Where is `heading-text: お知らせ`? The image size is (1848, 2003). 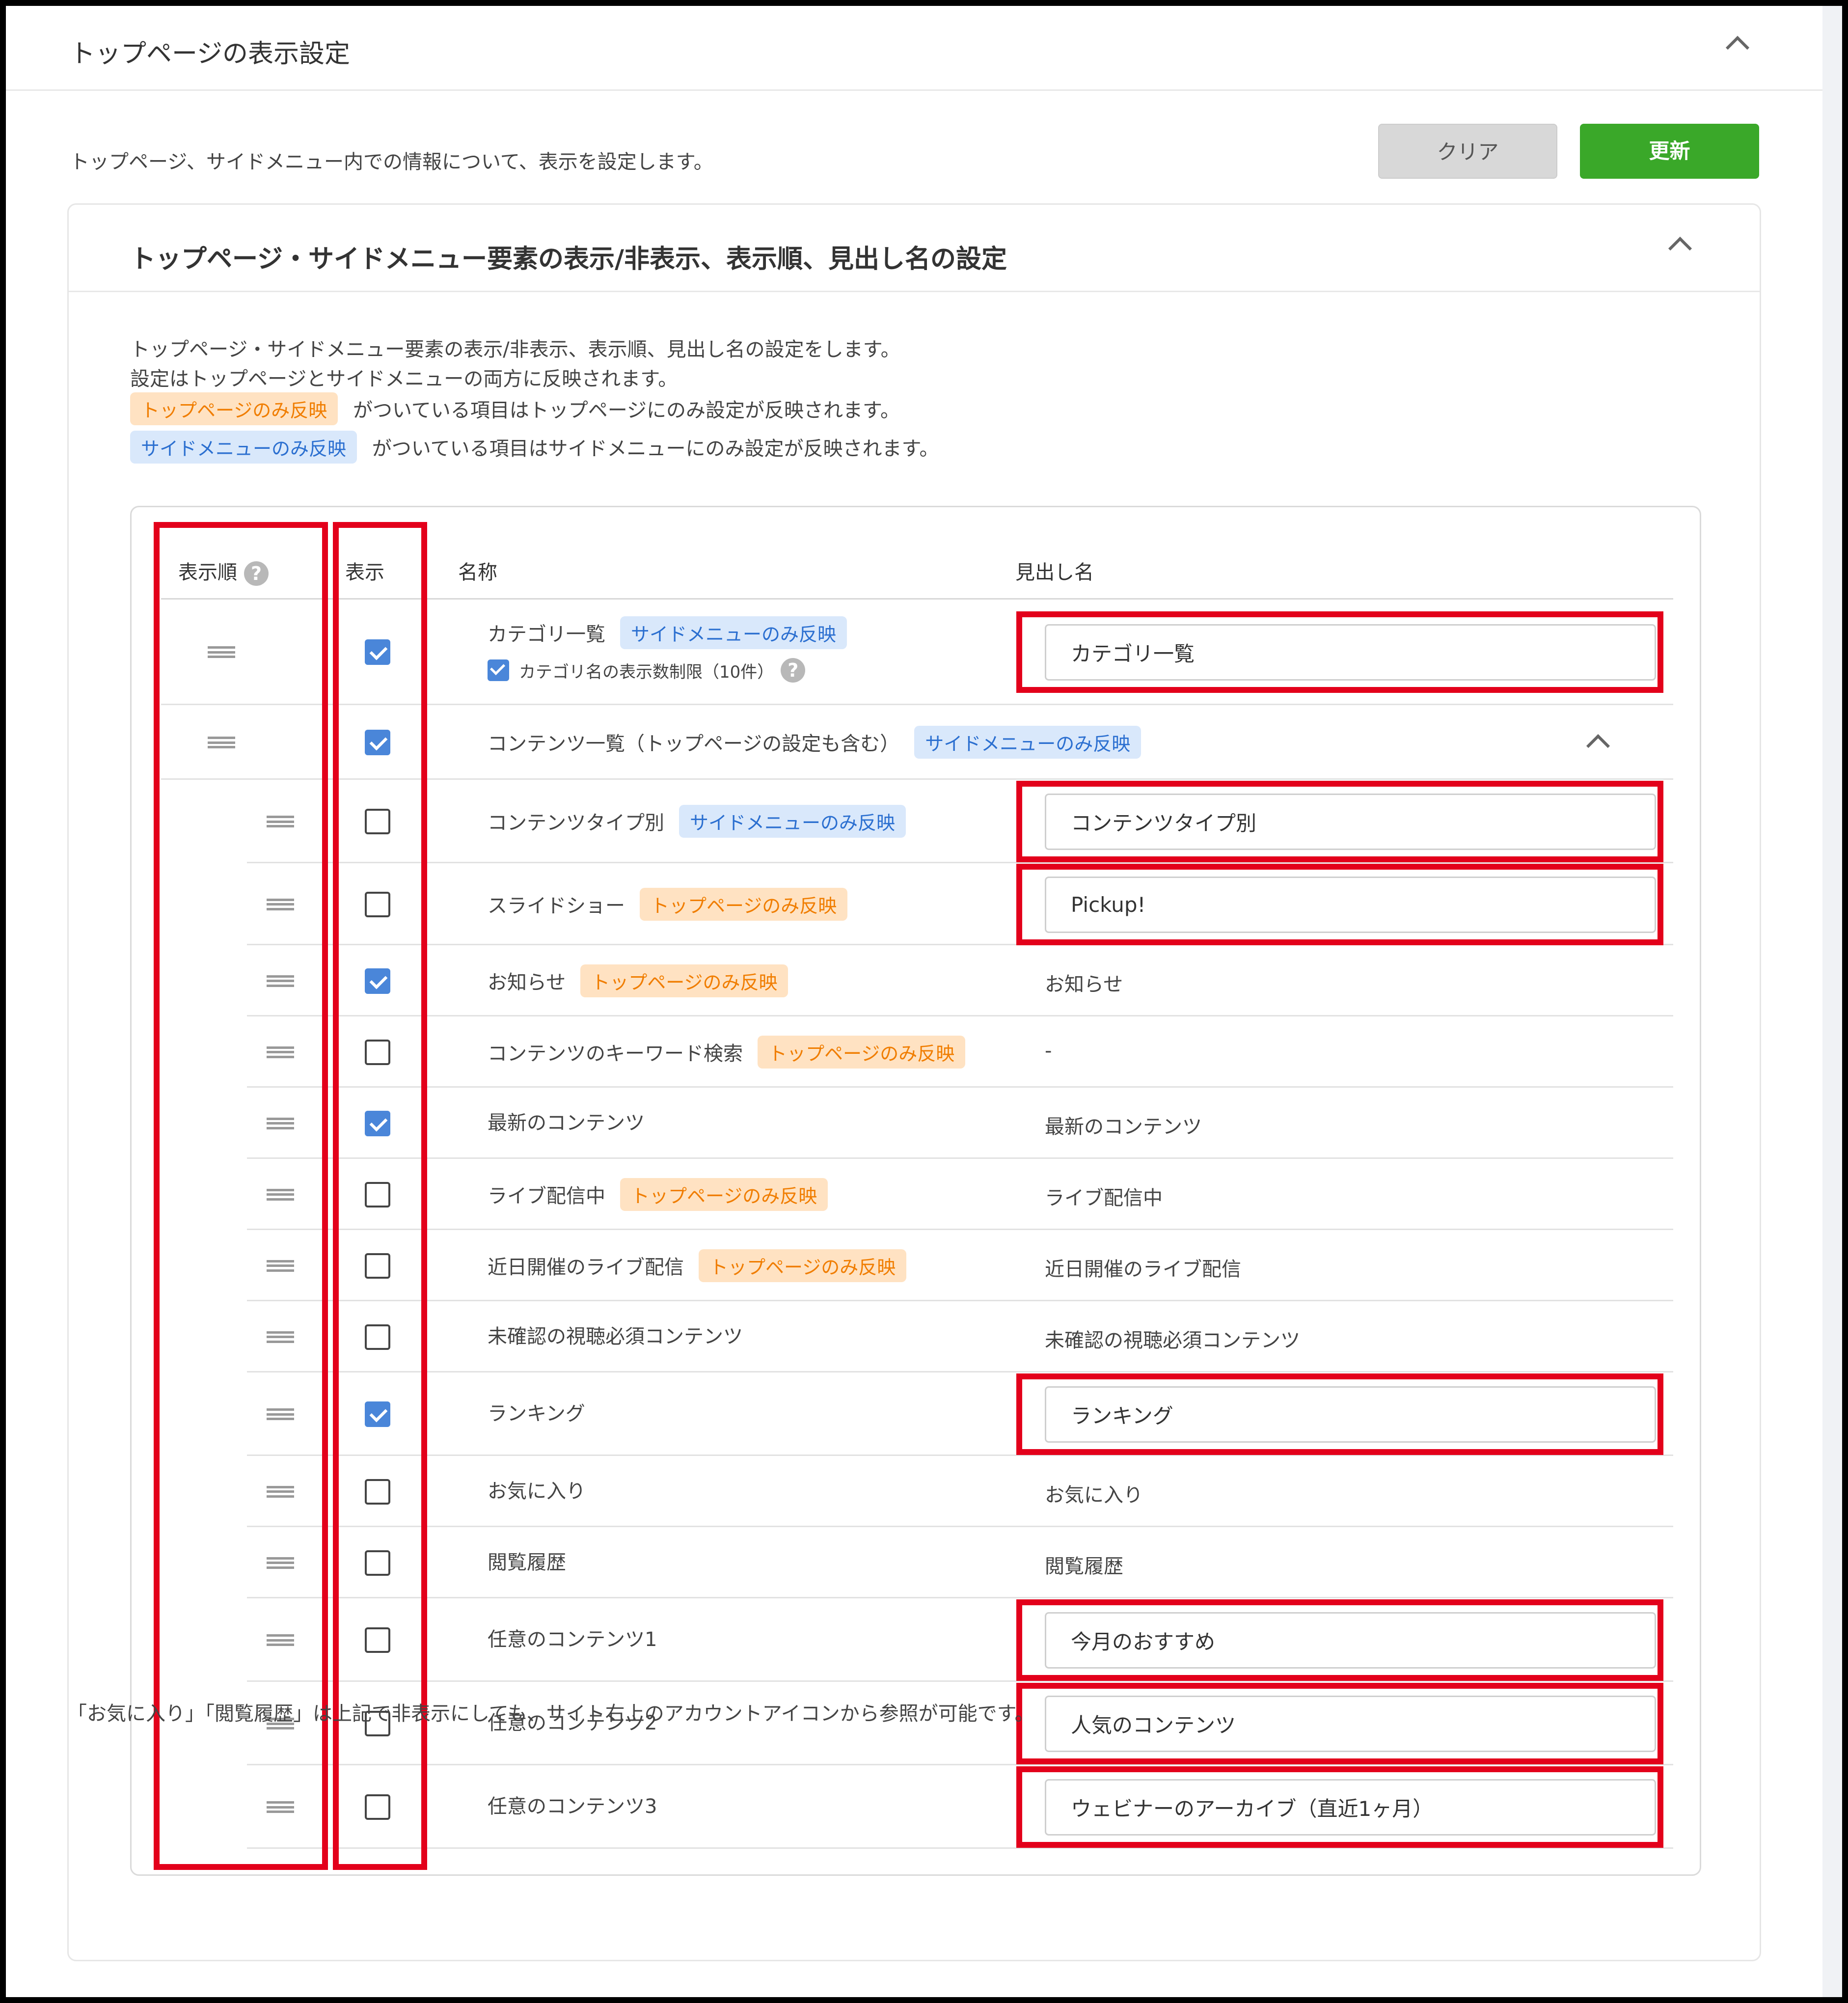
heading-text: お知らせ is located at coordinates (1084, 984).